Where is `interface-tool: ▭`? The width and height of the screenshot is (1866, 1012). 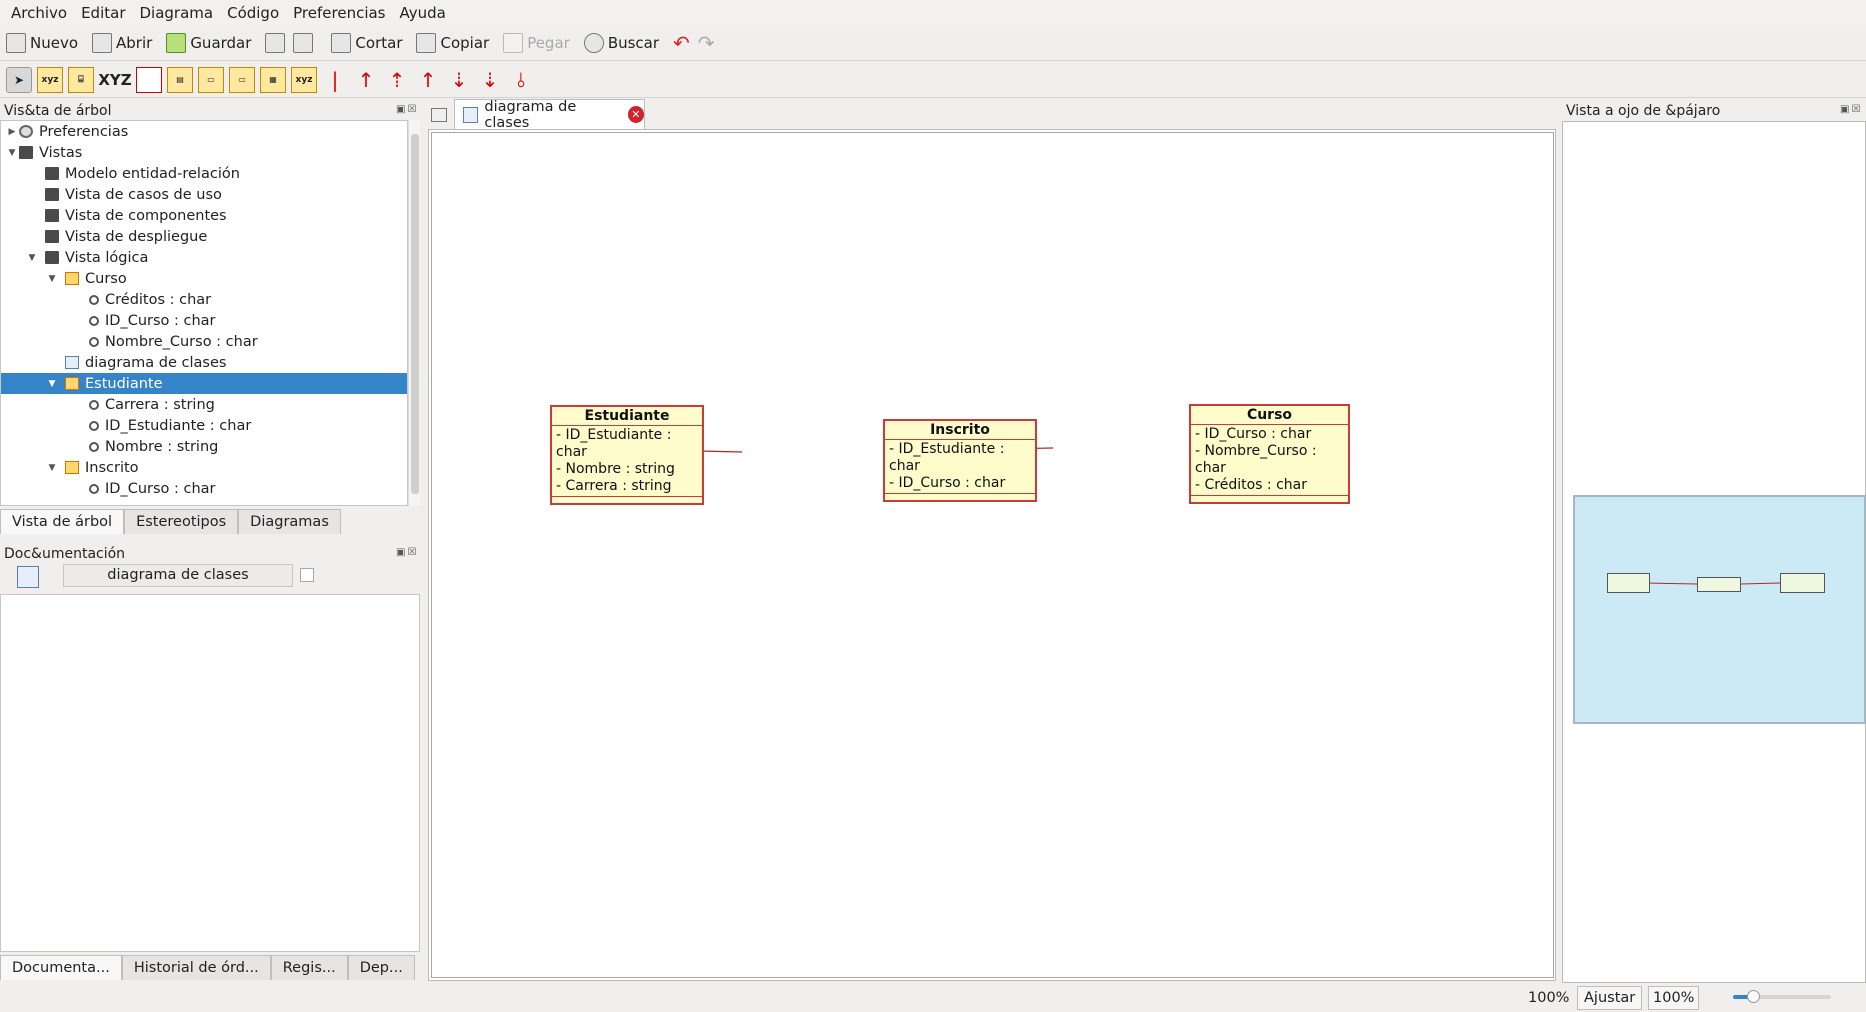 interface-tool: ▭ is located at coordinates (211, 79).